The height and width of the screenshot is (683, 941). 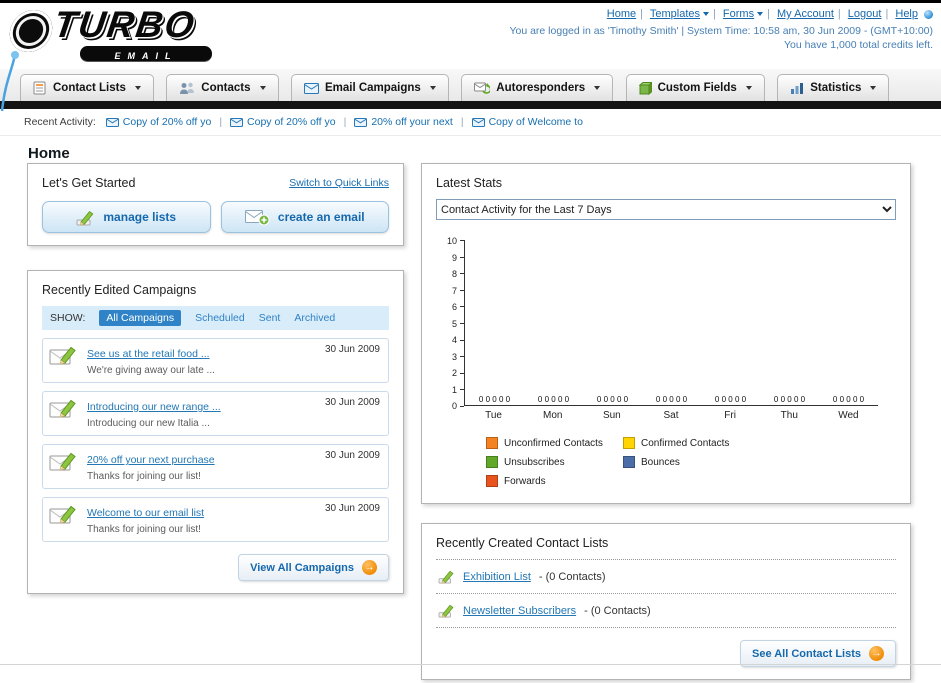 What do you see at coordinates (833, 87) in the screenshot?
I see `tab-statistics: Statistics` at bounding box center [833, 87].